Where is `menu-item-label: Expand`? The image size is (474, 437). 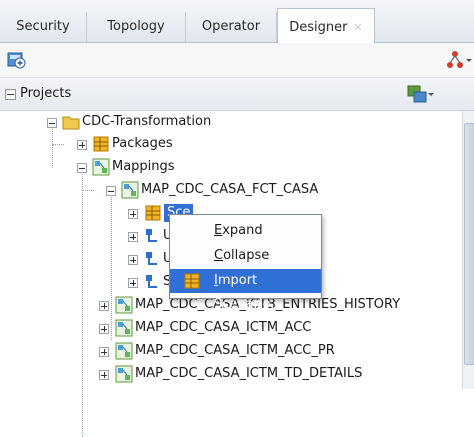 menu-item-label: Expand is located at coordinates (238, 231).